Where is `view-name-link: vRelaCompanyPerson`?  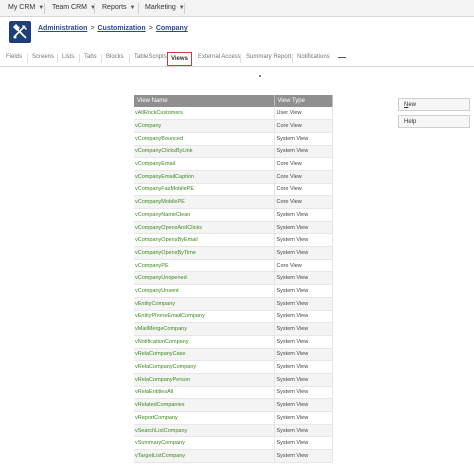 view-name-link: vRelaCompanyPerson is located at coordinates (204, 380).